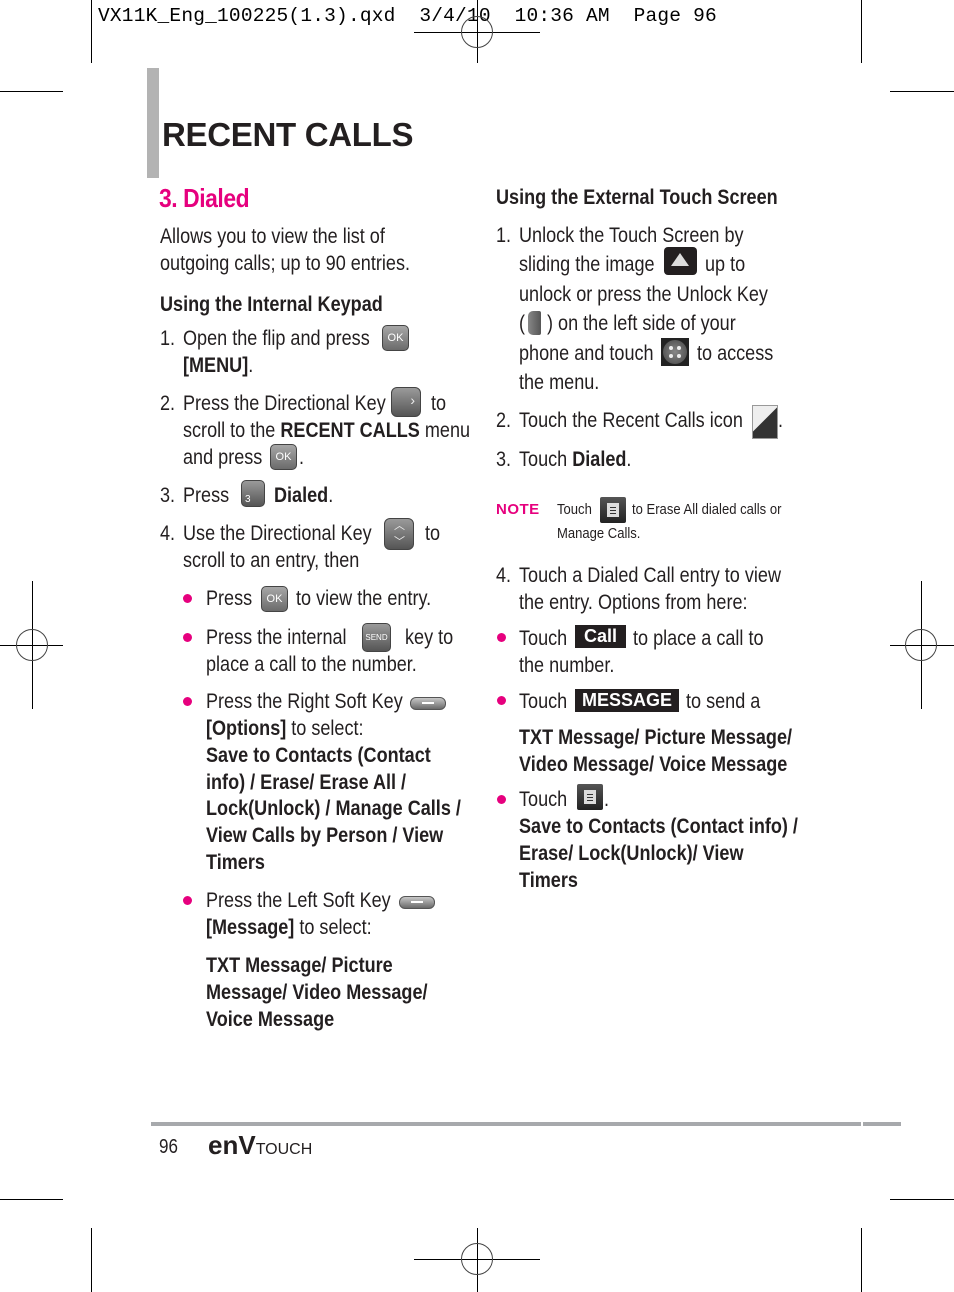 Image resolution: width=954 pixels, height=1292 pixels. I want to click on step-text: to access, so click(735, 353).